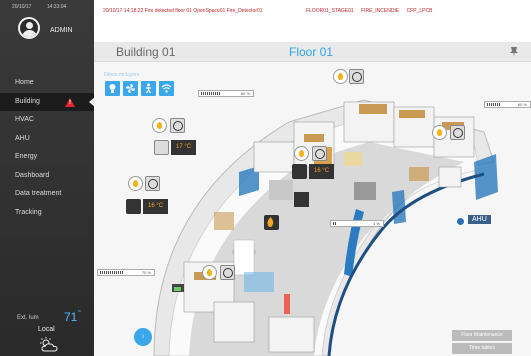 This screenshot has height=356, width=531. Describe the element at coordinates (79, 310) in the screenshot. I see `ext-lum-unit: lx` at that location.